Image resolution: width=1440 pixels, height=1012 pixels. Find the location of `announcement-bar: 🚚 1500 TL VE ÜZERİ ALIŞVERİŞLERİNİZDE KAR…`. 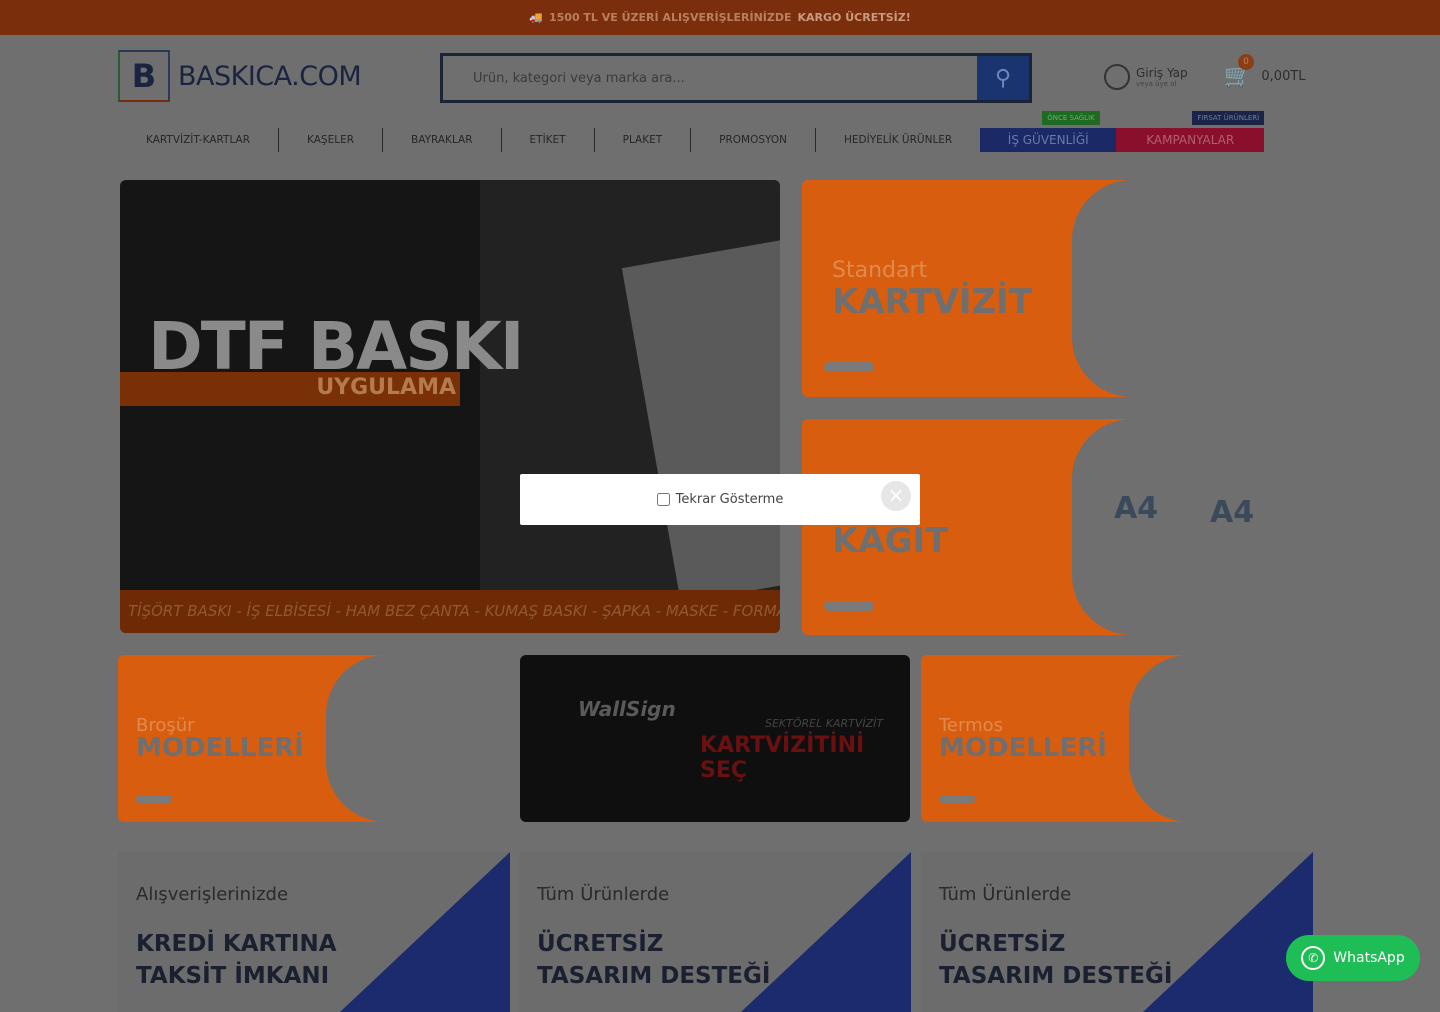

announcement-bar: 🚚 1500 TL VE ÜZERİ ALIŞVERİŞLERİNİZDE KAR… is located at coordinates (720, 17).